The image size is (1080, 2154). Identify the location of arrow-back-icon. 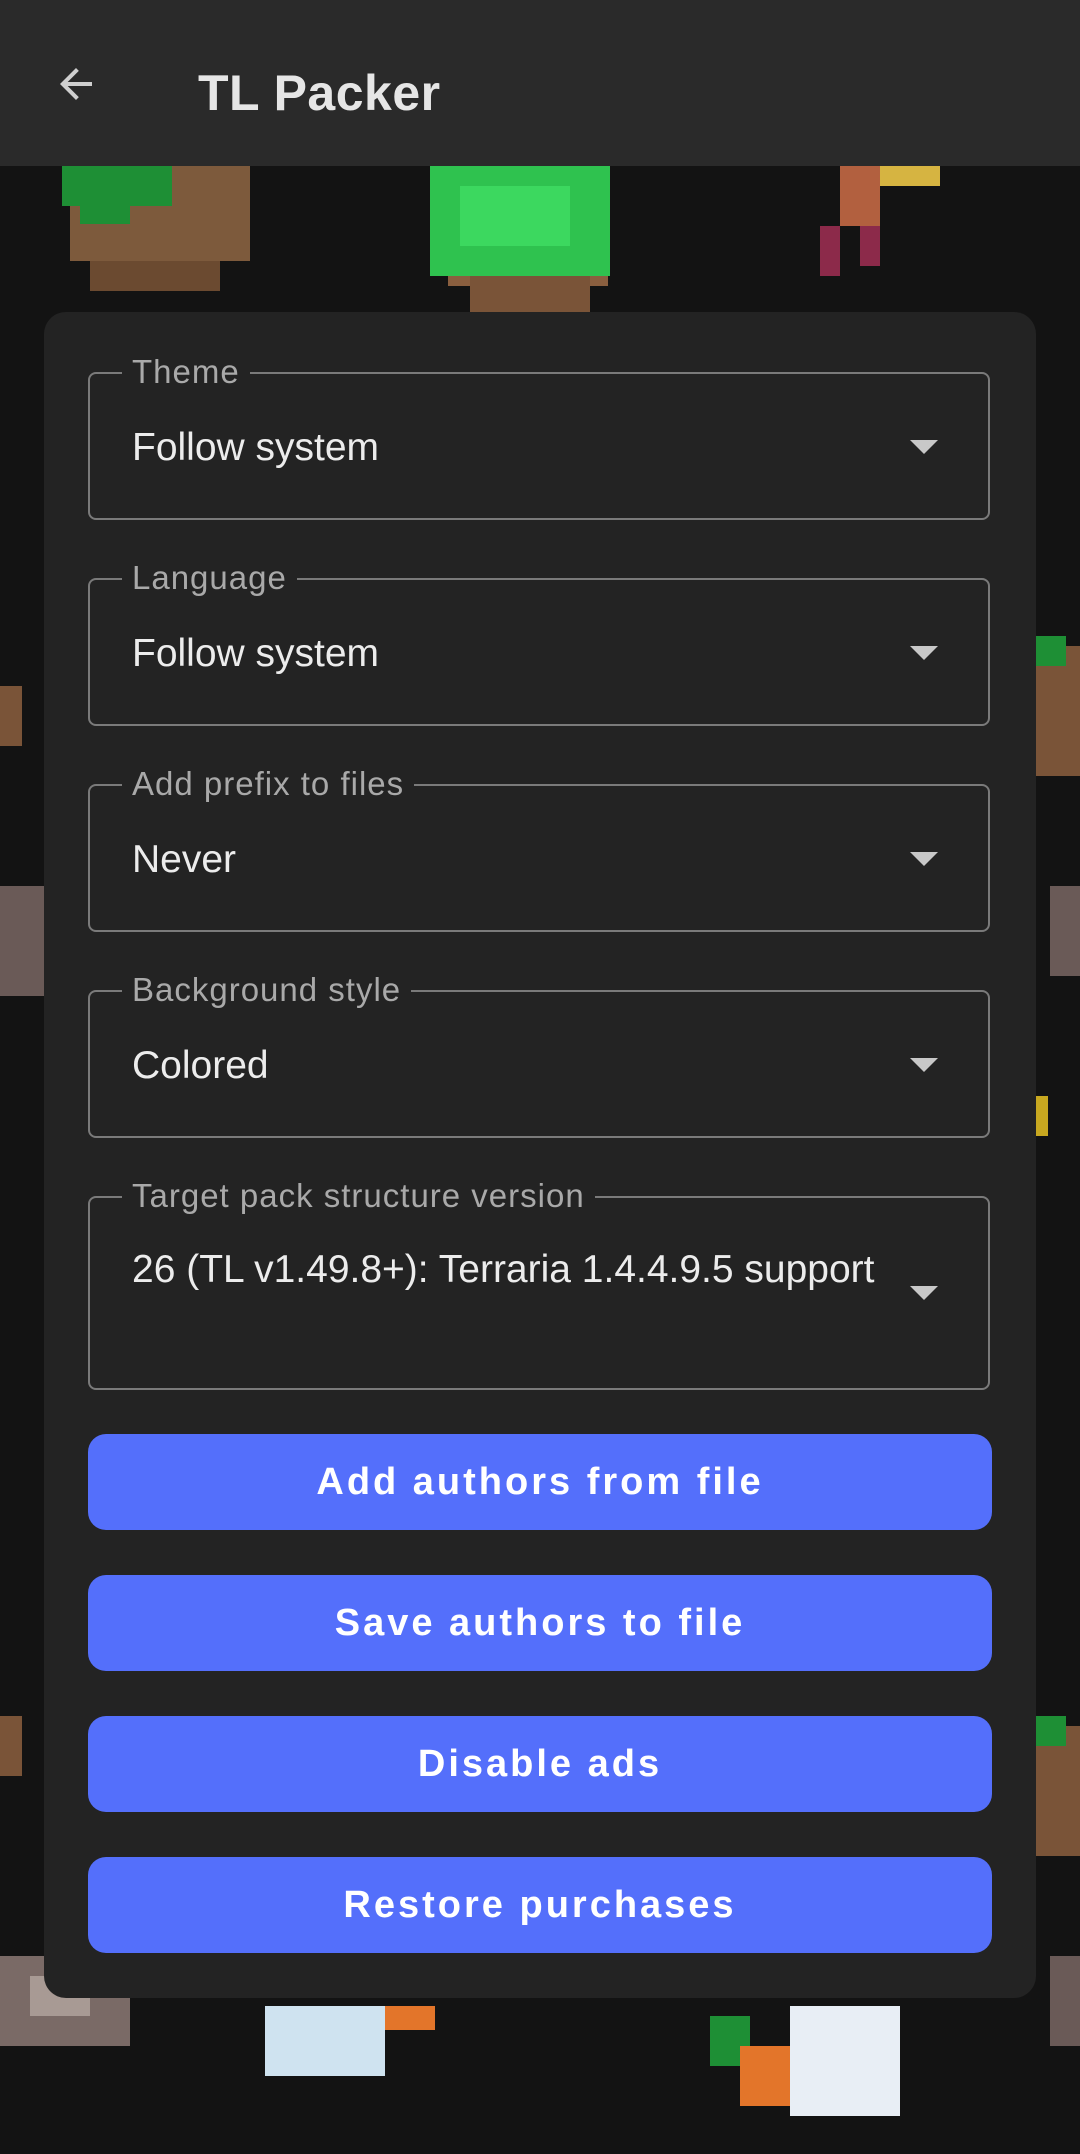
(76, 84).